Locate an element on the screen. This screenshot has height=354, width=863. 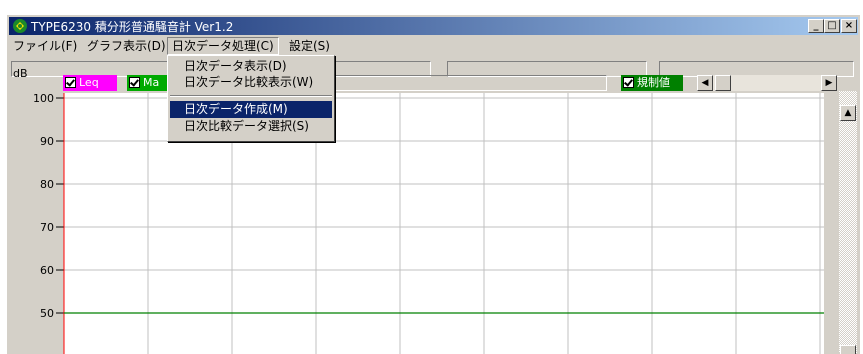
legend-max-label: Ma is located at coordinates (151, 82).